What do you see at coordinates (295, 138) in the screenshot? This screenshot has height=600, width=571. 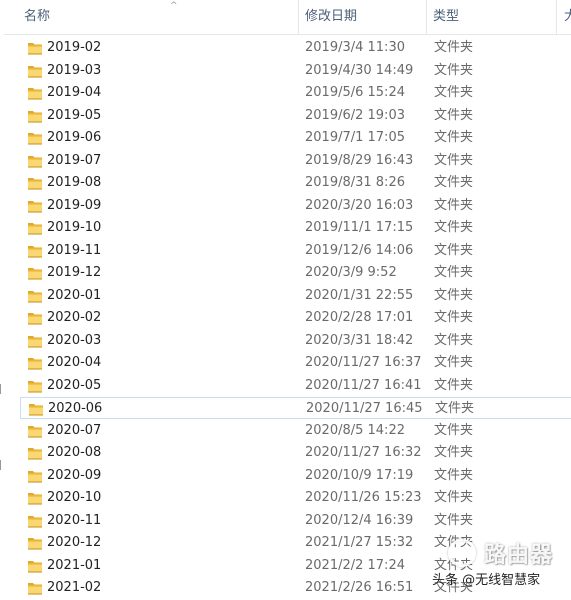 I see `file-row: 2019-06 2019/7/1 17:05 文件夹` at bounding box center [295, 138].